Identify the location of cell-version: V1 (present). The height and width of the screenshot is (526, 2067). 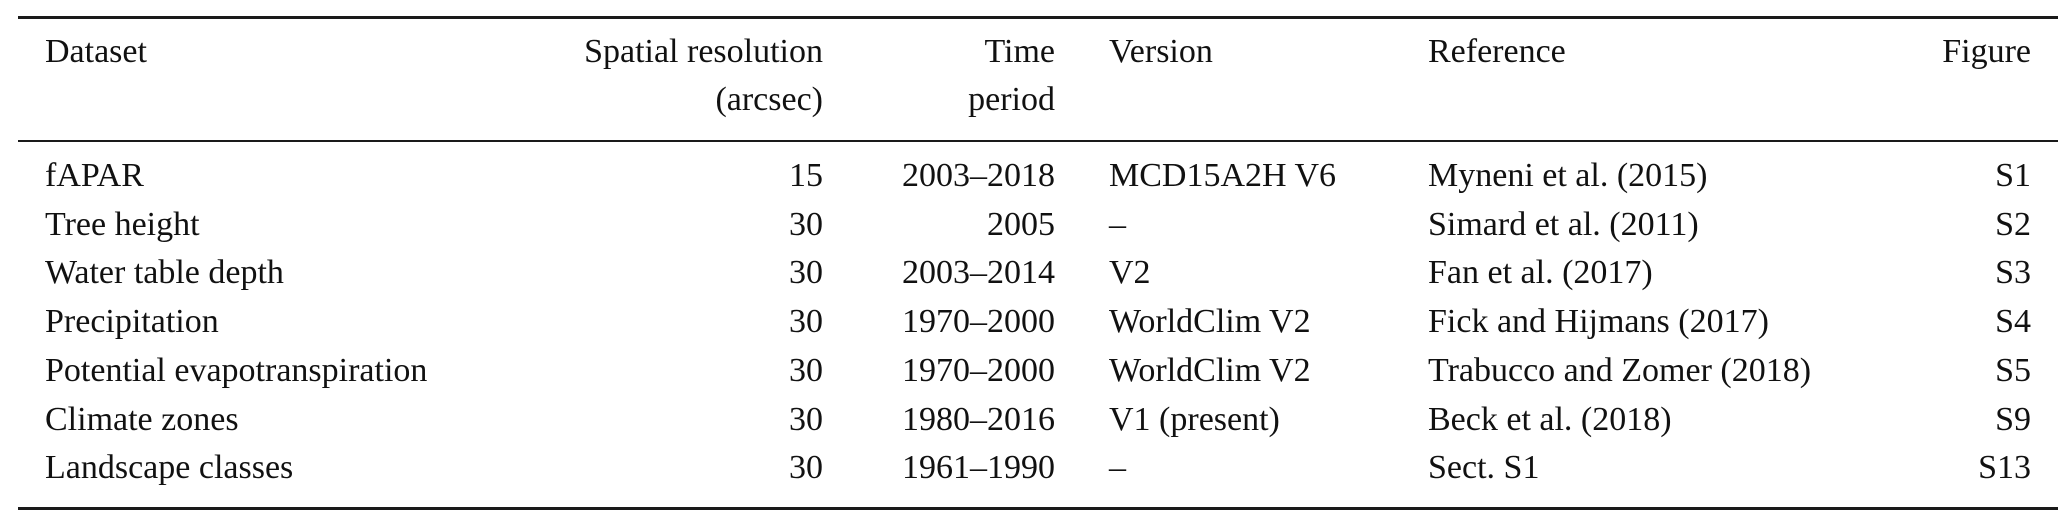
(1194, 419).